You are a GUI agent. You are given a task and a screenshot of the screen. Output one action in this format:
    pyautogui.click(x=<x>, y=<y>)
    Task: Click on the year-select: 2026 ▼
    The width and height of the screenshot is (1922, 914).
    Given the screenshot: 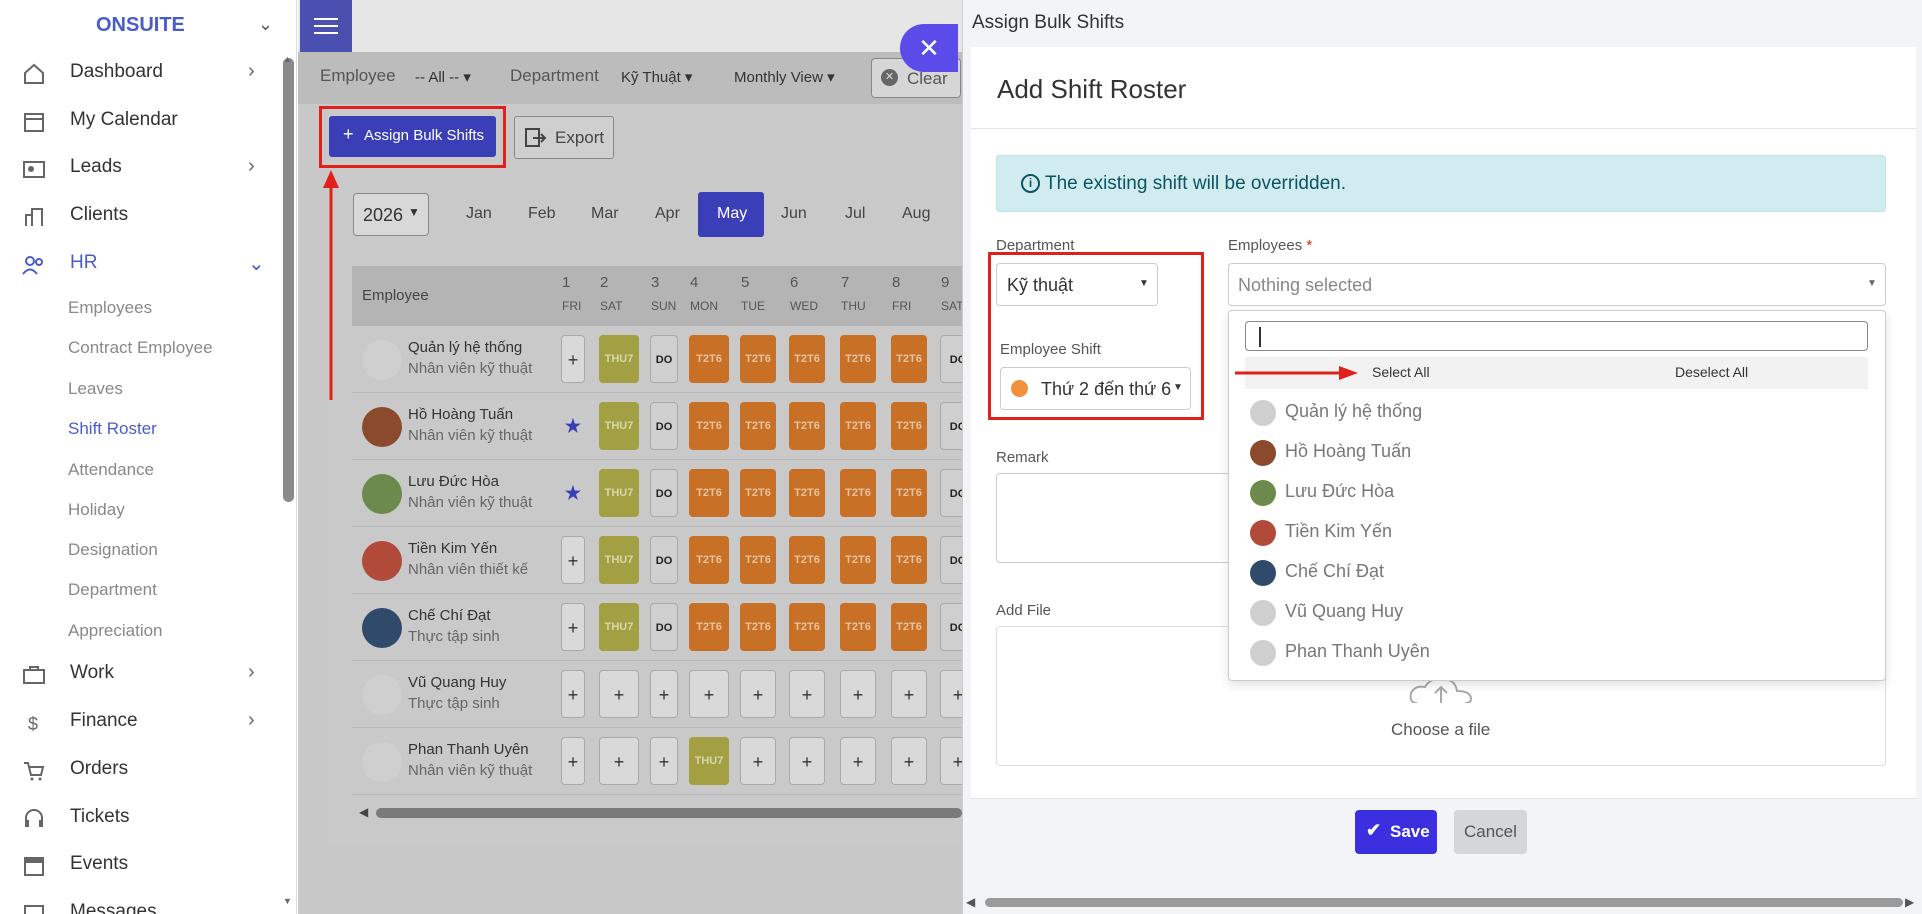 What is the action you would take?
    pyautogui.click(x=391, y=214)
    